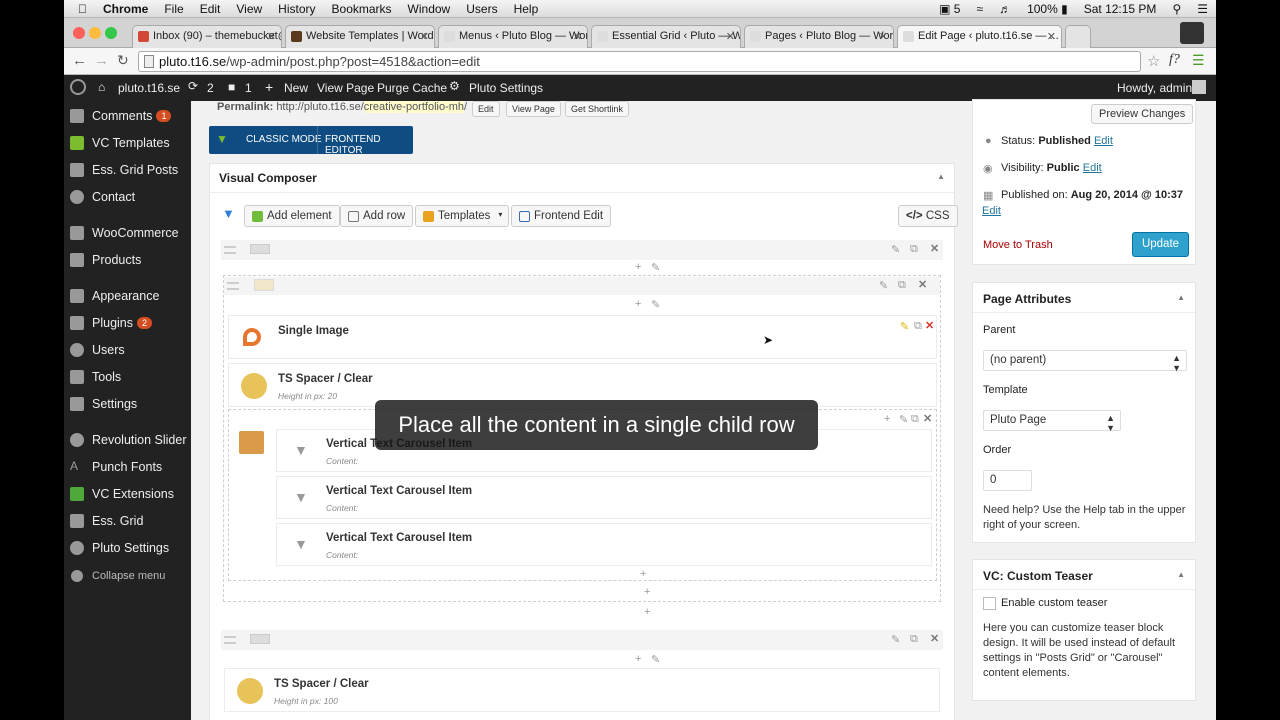 The width and height of the screenshot is (1280, 720). I want to click on sidebar-item-vc-templates: VC Templates, so click(127, 143).